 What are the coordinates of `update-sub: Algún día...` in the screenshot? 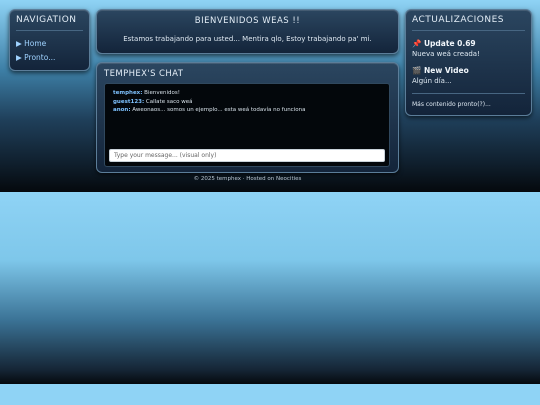 It's located at (432, 81).